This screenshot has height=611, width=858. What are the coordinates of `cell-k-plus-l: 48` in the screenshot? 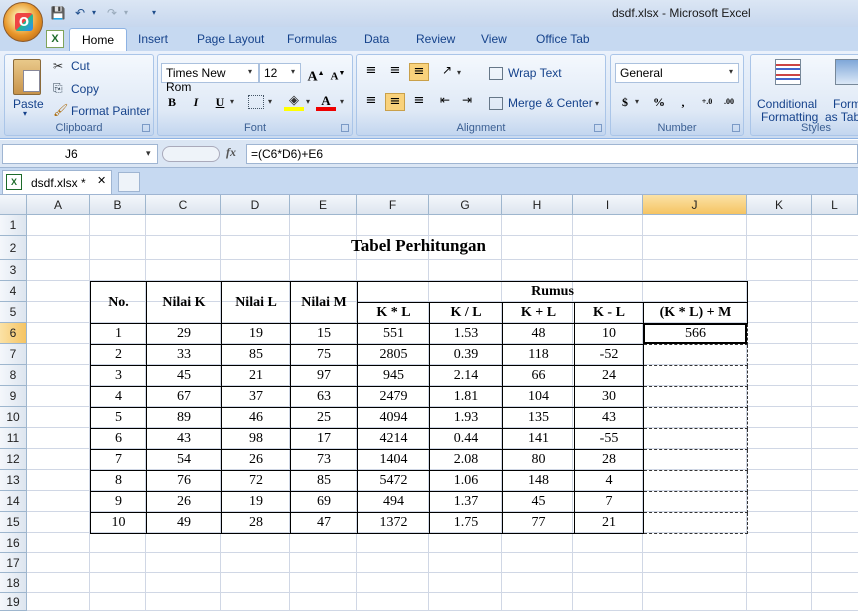 It's located at (538, 334).